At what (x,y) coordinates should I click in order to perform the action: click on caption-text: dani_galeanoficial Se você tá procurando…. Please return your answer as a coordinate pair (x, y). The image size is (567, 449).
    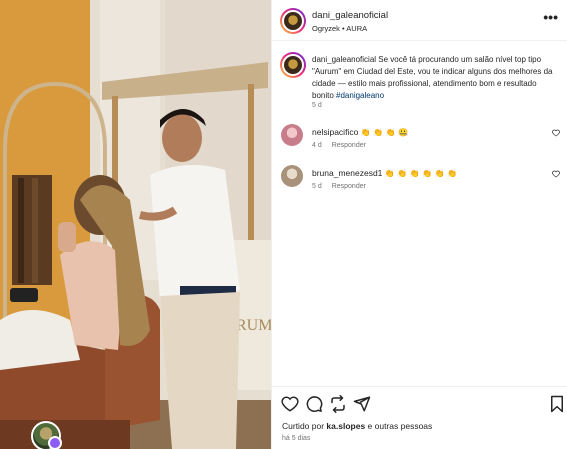
    Looking at the image, I should click on (436, 78).